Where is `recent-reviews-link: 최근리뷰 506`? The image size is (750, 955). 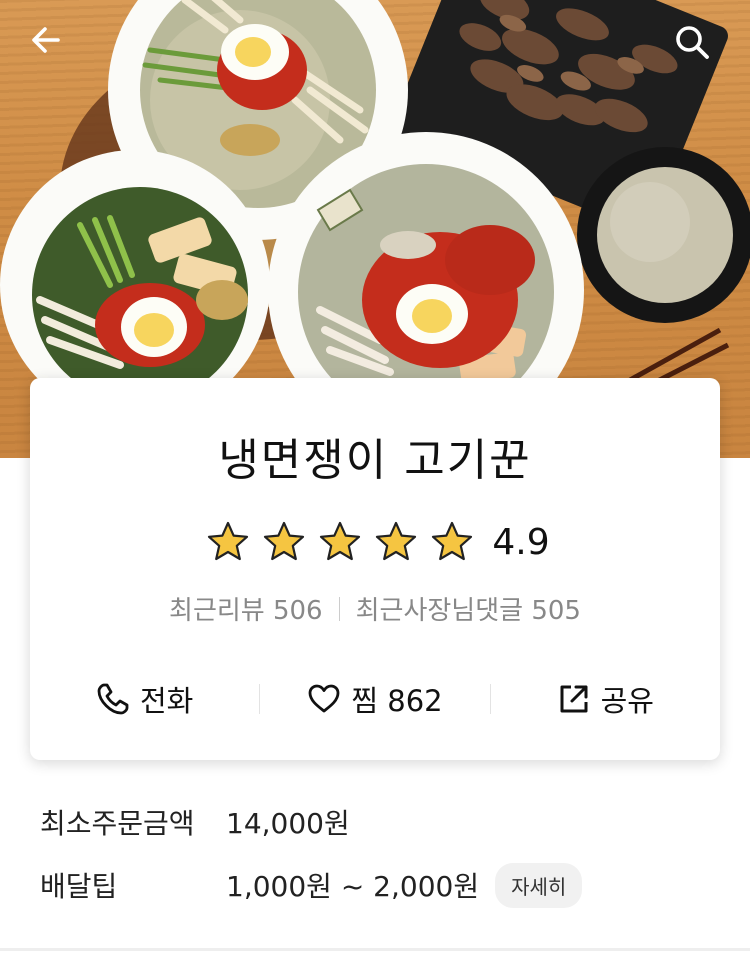
recent-reviews-link: 최근리뷰 506 is located at coordinates (246, 608).